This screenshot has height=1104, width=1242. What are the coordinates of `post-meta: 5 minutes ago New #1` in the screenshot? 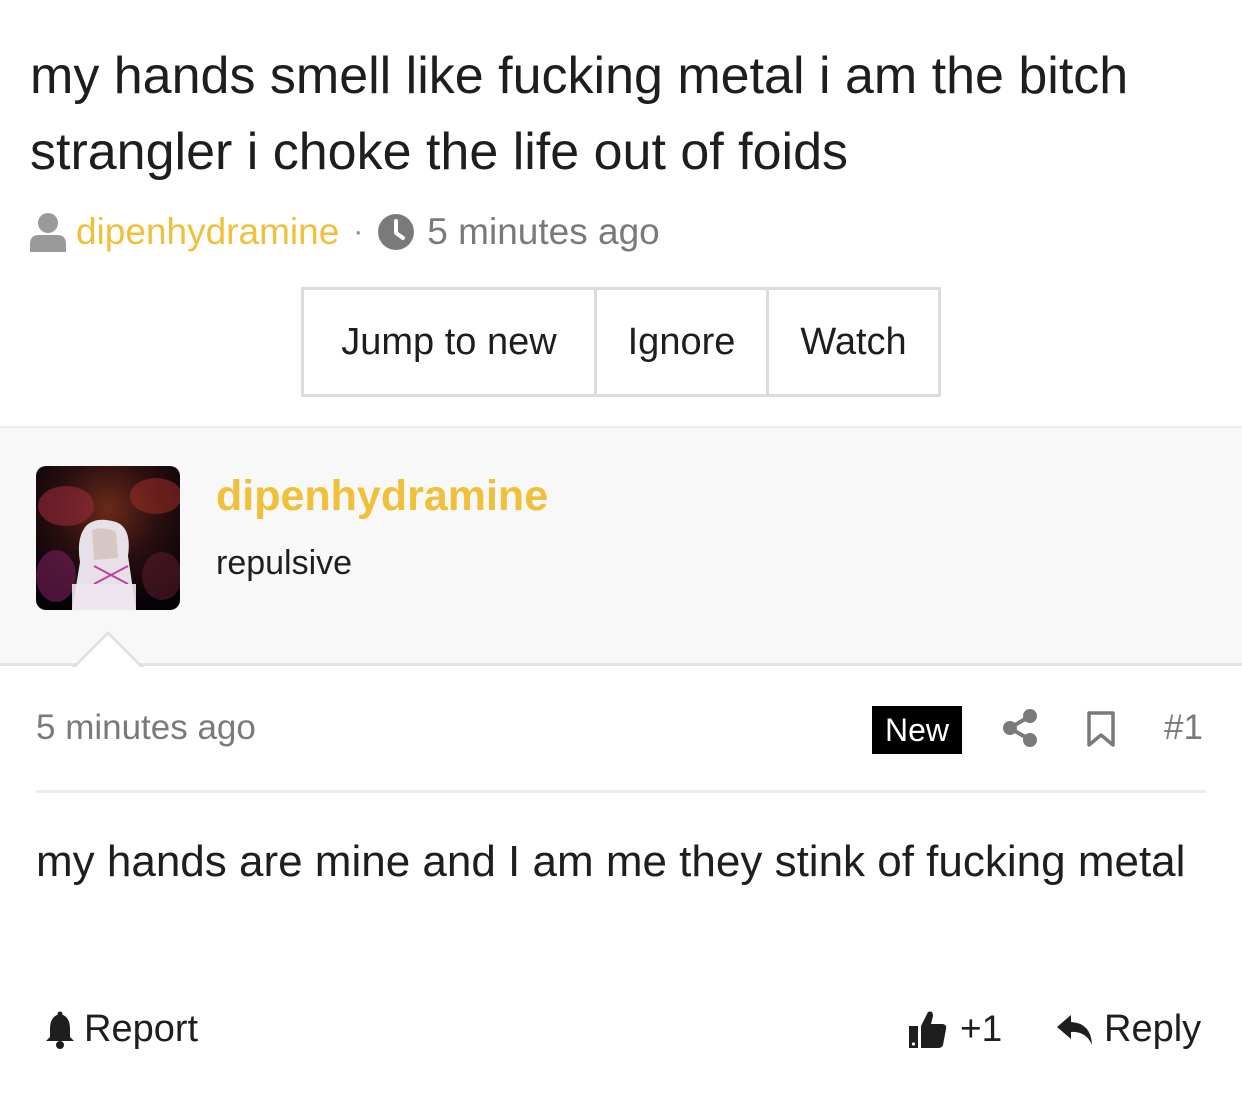 It's located at (621, 730).